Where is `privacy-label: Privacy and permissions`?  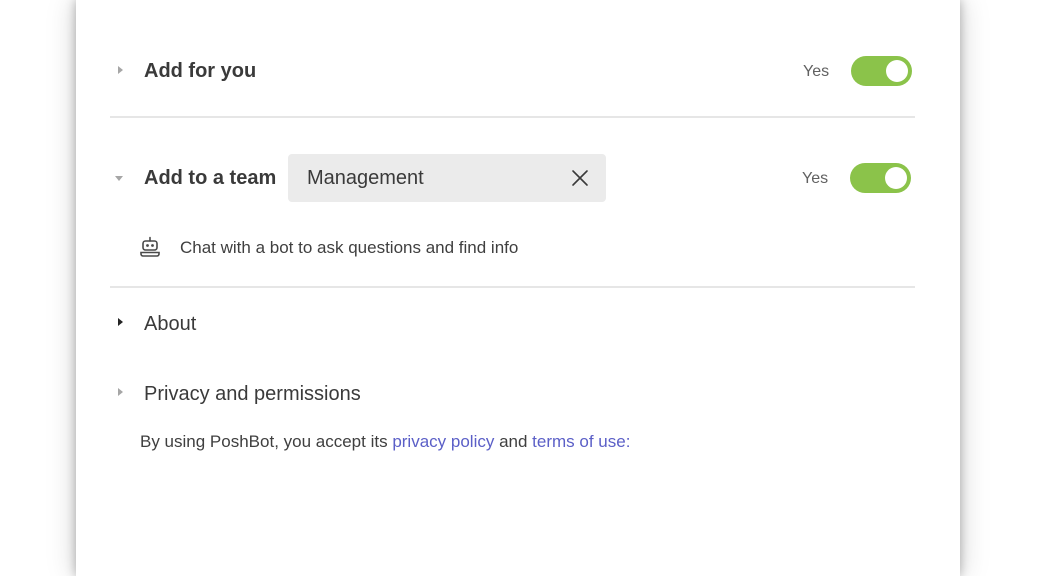 privacy-label: Privacy and permissions is located at coordinates (252, 394).